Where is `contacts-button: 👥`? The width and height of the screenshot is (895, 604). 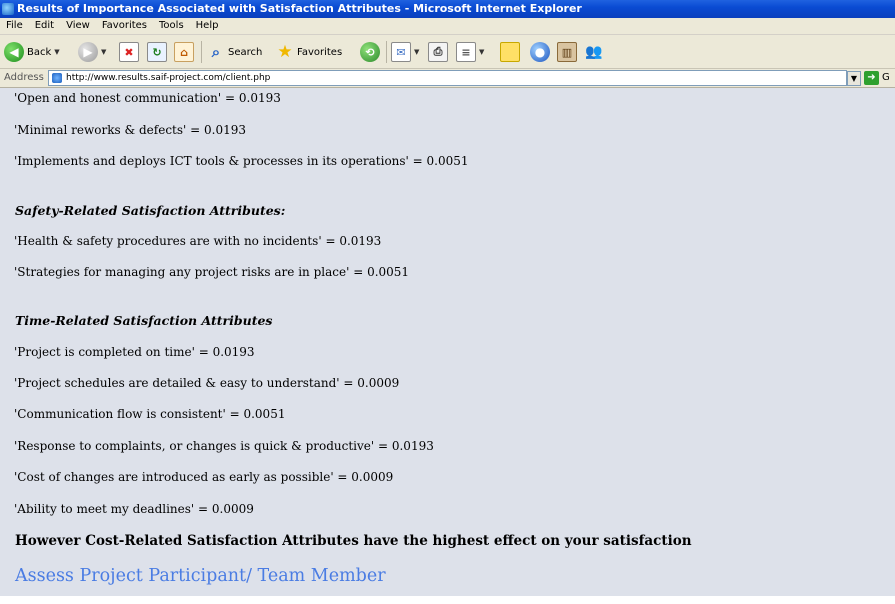 contacts-button: 👥 is located at coordinates (594, 52).